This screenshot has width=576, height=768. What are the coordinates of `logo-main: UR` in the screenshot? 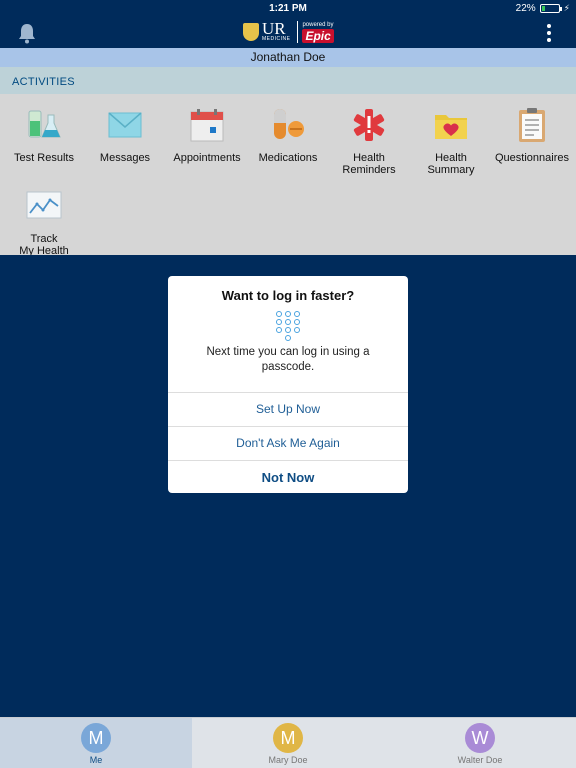 It's located at (274, 28).